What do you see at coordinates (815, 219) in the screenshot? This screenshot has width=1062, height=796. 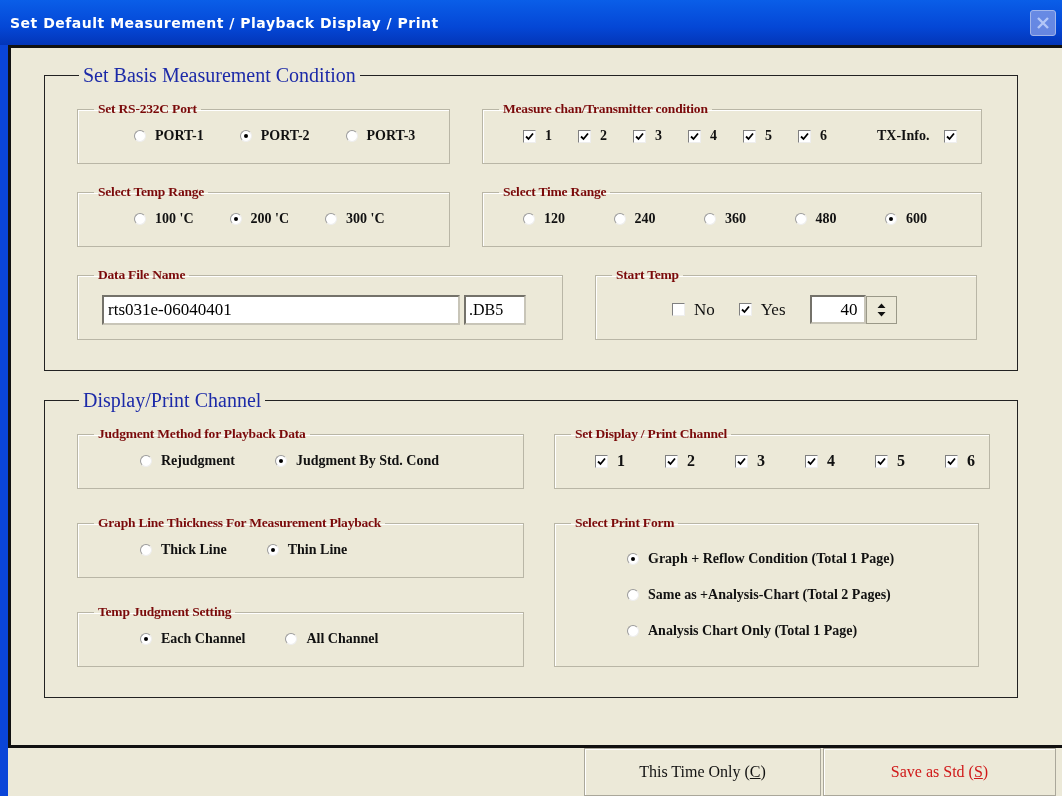 I see `radio-option: 480` at bounding box center [815, 219].